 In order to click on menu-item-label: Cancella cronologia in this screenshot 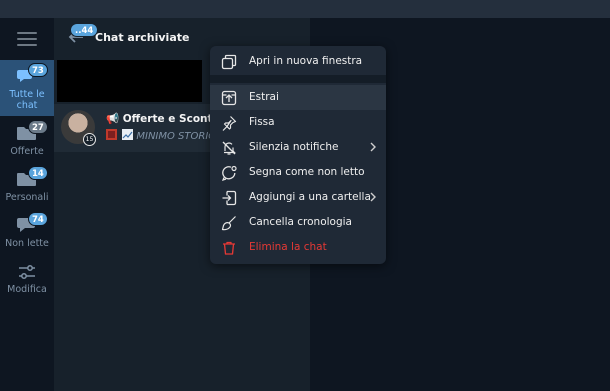, I will do `click(300, 222)`.